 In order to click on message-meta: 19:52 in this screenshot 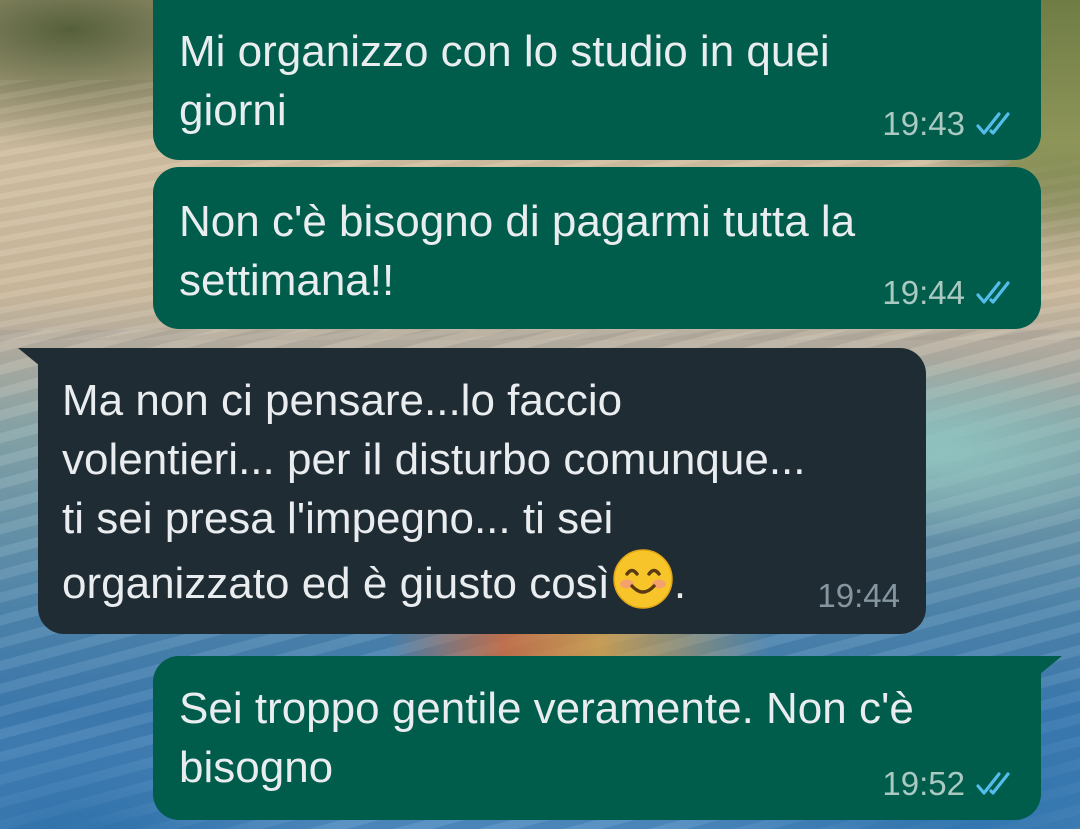, I will do `click(949, 784)`.